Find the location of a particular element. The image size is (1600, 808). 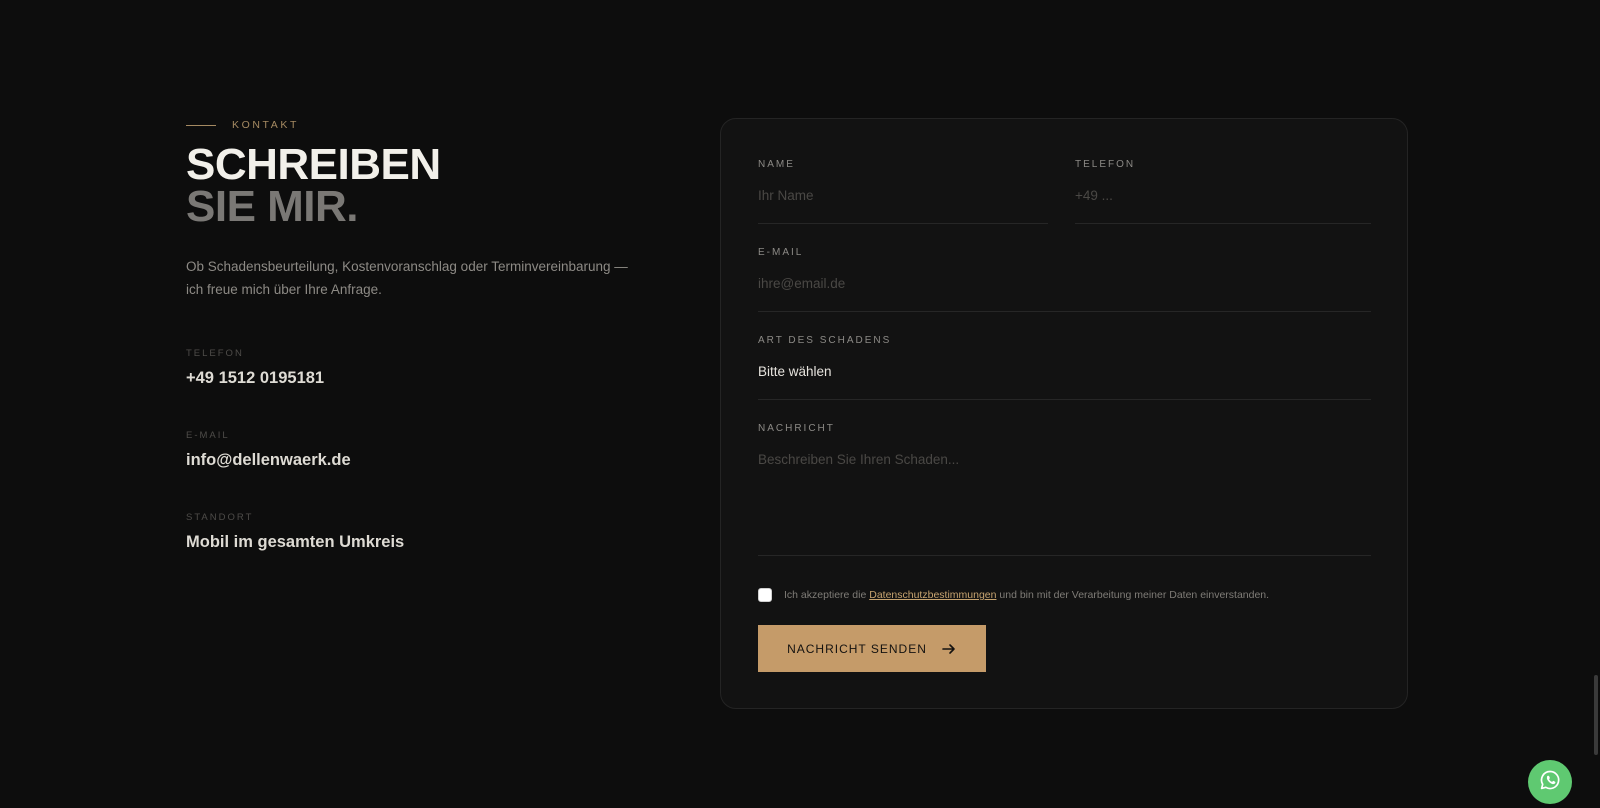

page-title: SCHREIBEN SIE MIR. is located at coordinates (416, 185).